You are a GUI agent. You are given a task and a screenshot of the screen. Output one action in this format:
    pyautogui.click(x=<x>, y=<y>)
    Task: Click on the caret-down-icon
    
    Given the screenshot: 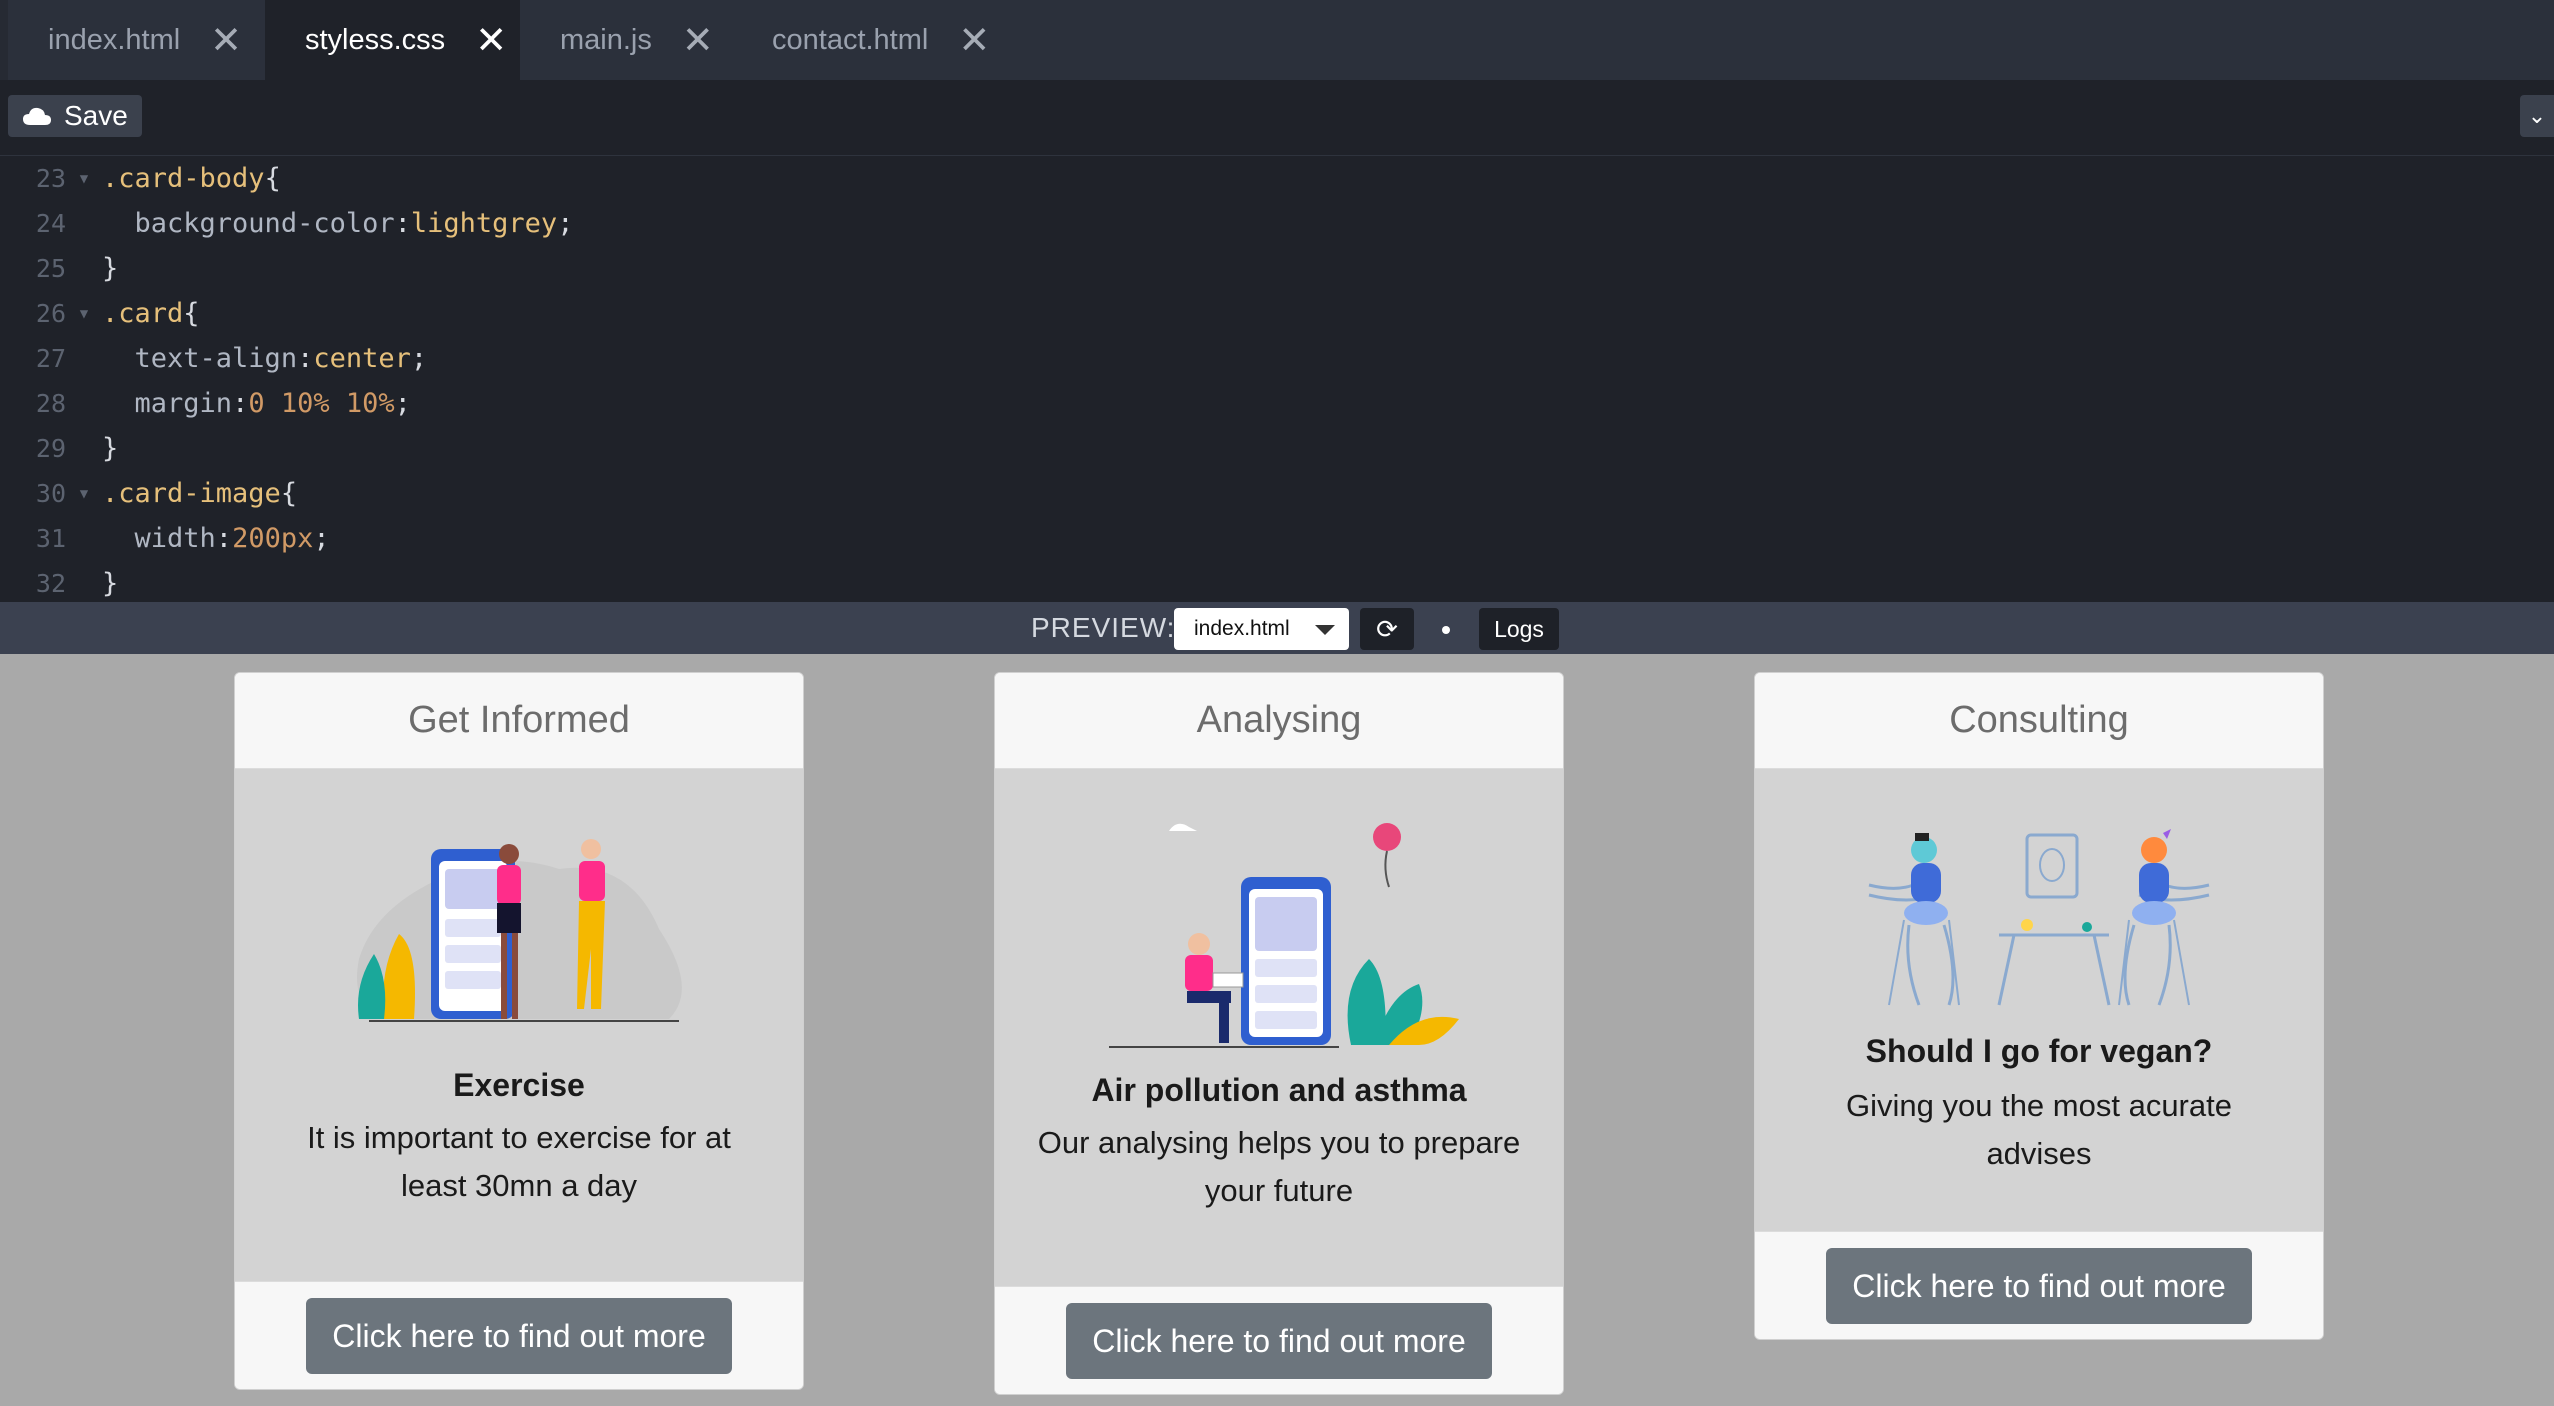 What is the action you would take?
    pyautogui.click(x=1325, y=630)
    